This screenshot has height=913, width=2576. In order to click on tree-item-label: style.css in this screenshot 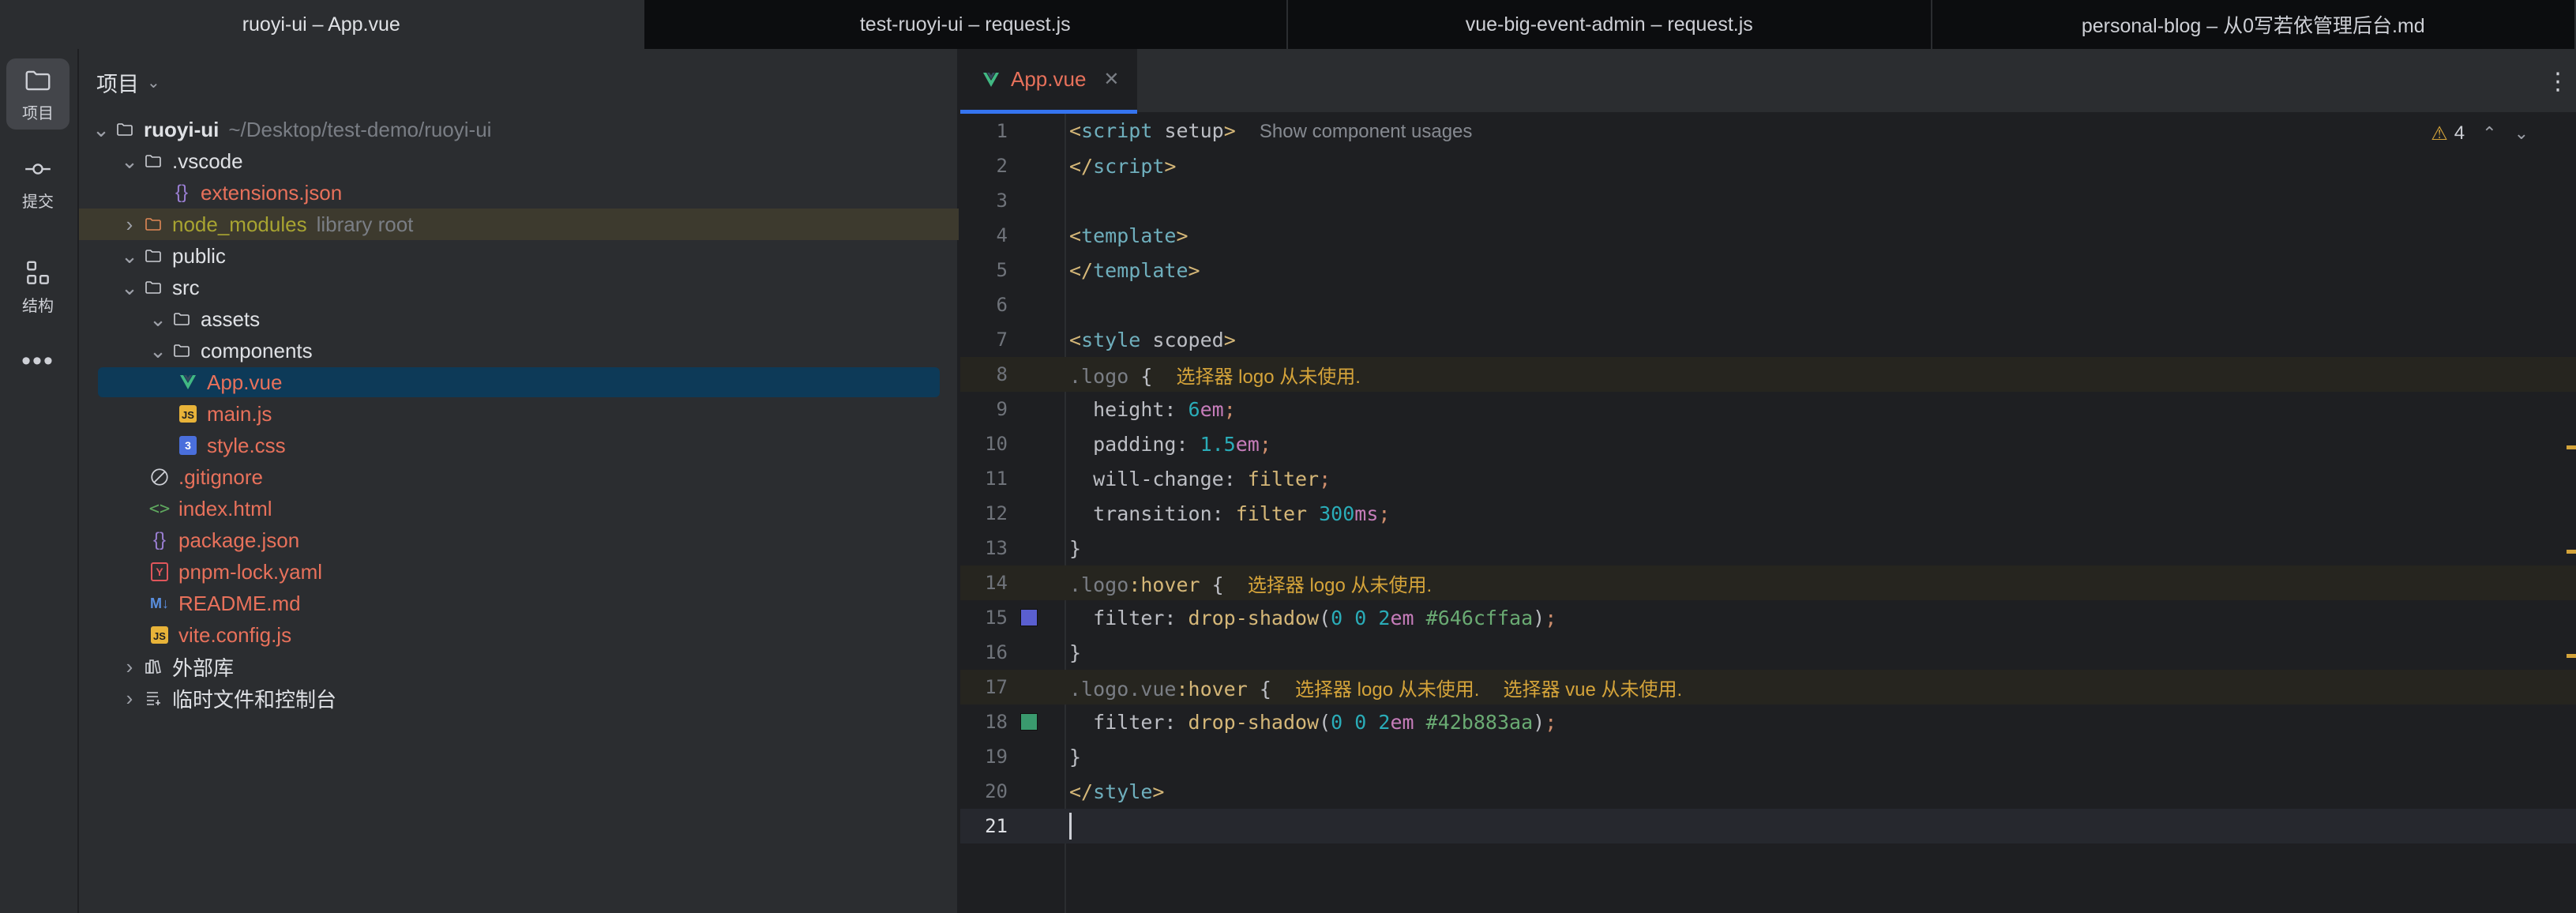, I will do `click(246, 445)`.